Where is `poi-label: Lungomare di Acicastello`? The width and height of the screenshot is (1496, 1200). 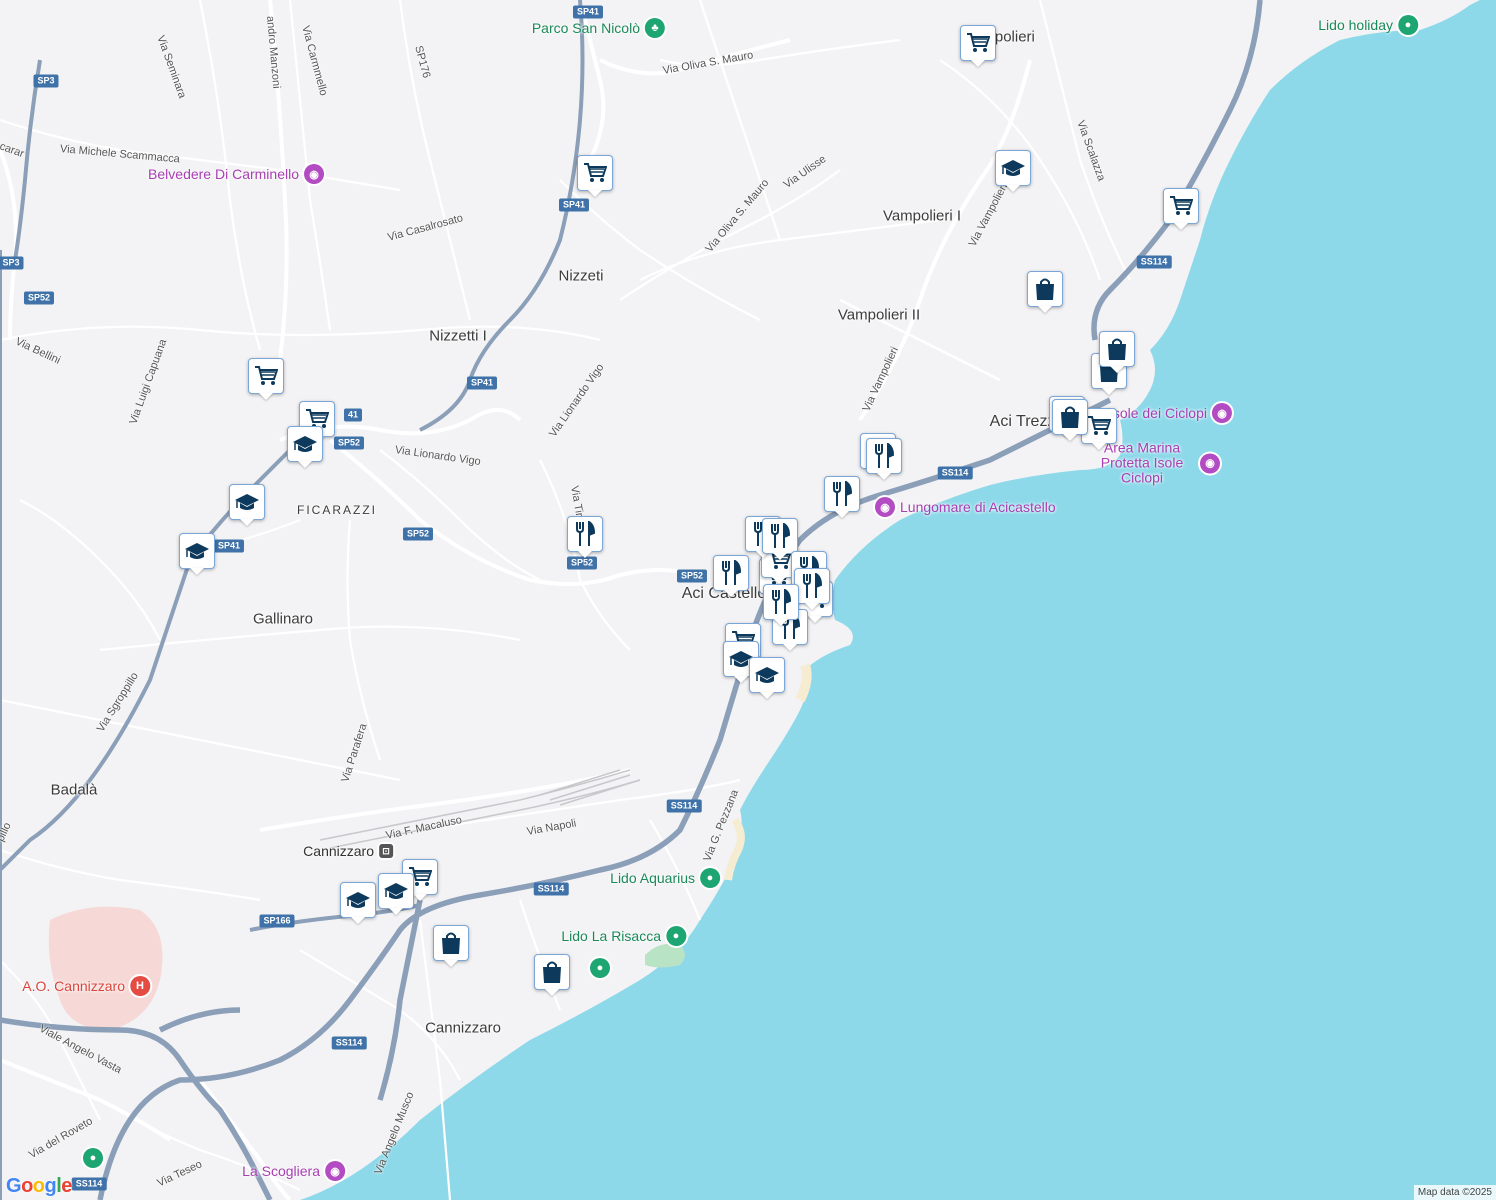 poi-label: Lungomare di Acicastello is located at coordinates (978, 507).